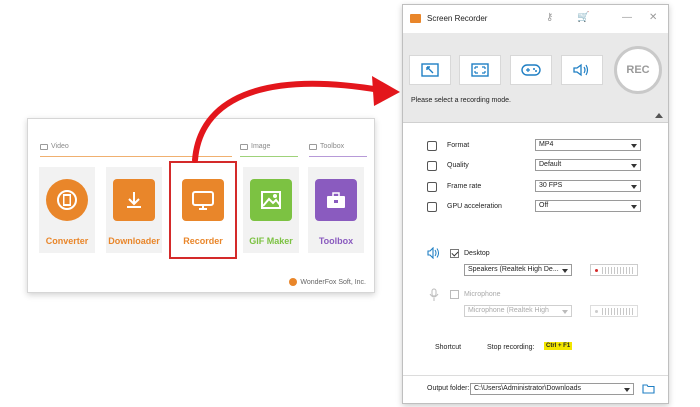  Describe the element at coordinates (432, 165) in the screenshot. I see `quality-icon` at that location.